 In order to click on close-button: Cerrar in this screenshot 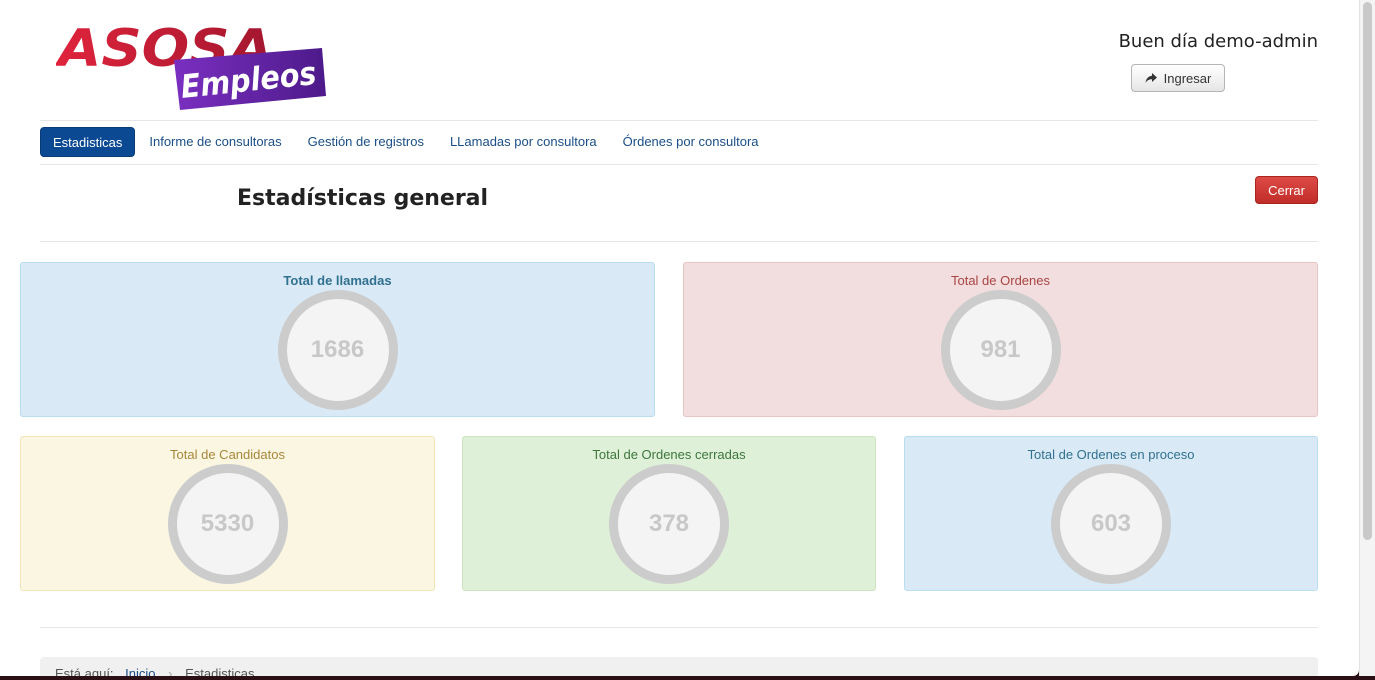, I will do `click(1286, 190)`.